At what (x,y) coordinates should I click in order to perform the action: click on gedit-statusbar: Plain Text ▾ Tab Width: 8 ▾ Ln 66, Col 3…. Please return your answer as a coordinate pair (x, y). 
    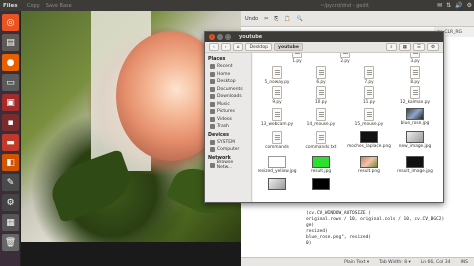
    Looking at the image, I should click on (357, 261).